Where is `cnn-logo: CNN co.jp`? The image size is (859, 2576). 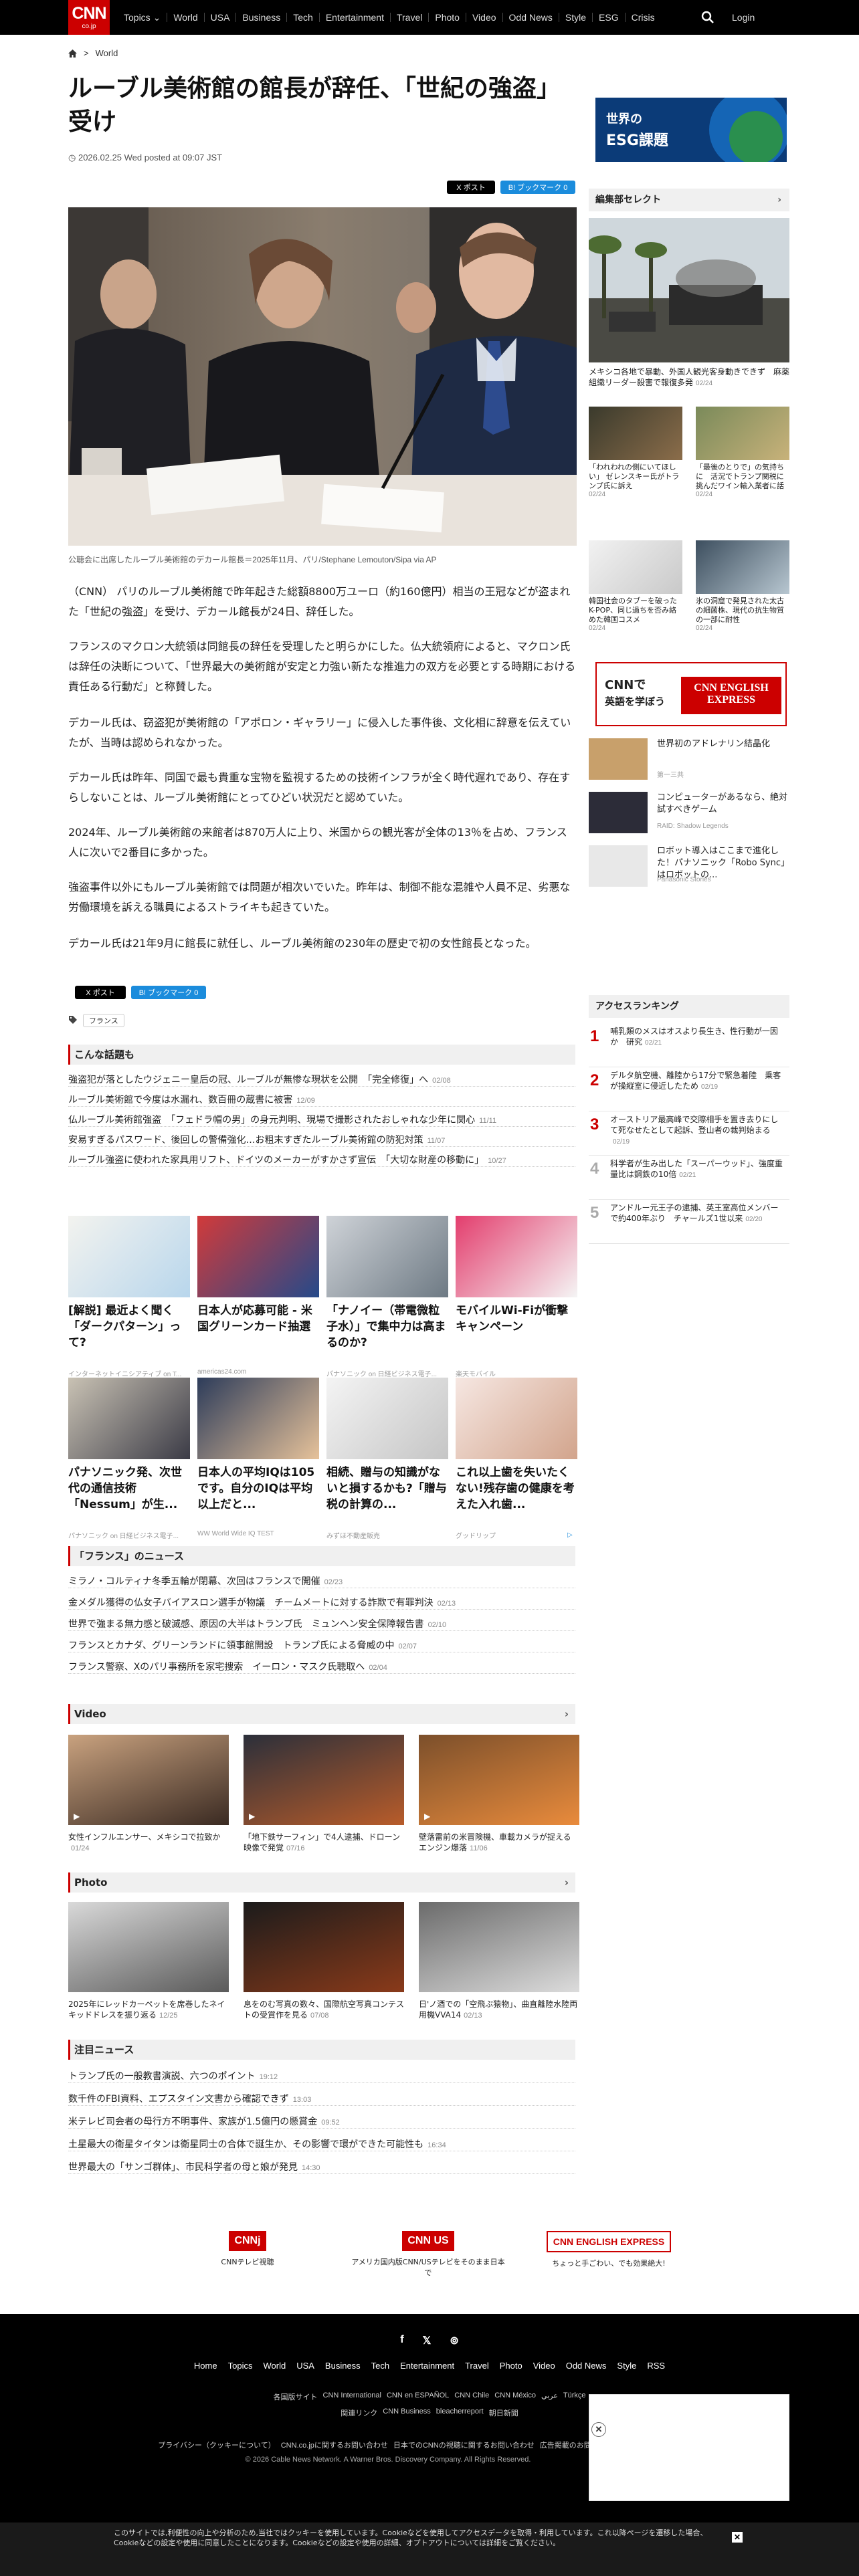
cnn-logo: CNN co.jp is located at coordinates (89, 17).